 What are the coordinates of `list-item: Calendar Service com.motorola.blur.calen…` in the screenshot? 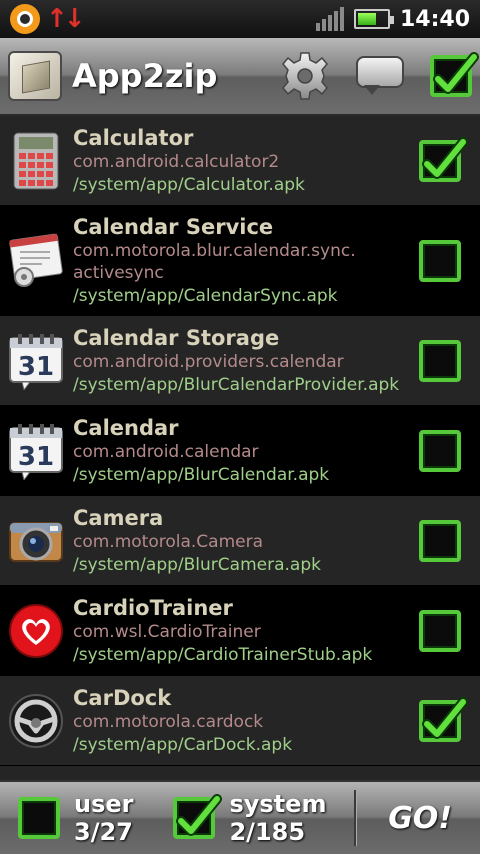 It's located at (240, 261).